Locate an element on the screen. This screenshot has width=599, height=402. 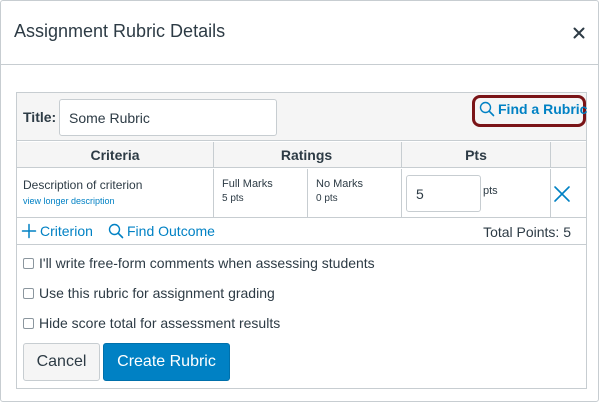
delete-criterion-icon is located at coordinates (562, 194).